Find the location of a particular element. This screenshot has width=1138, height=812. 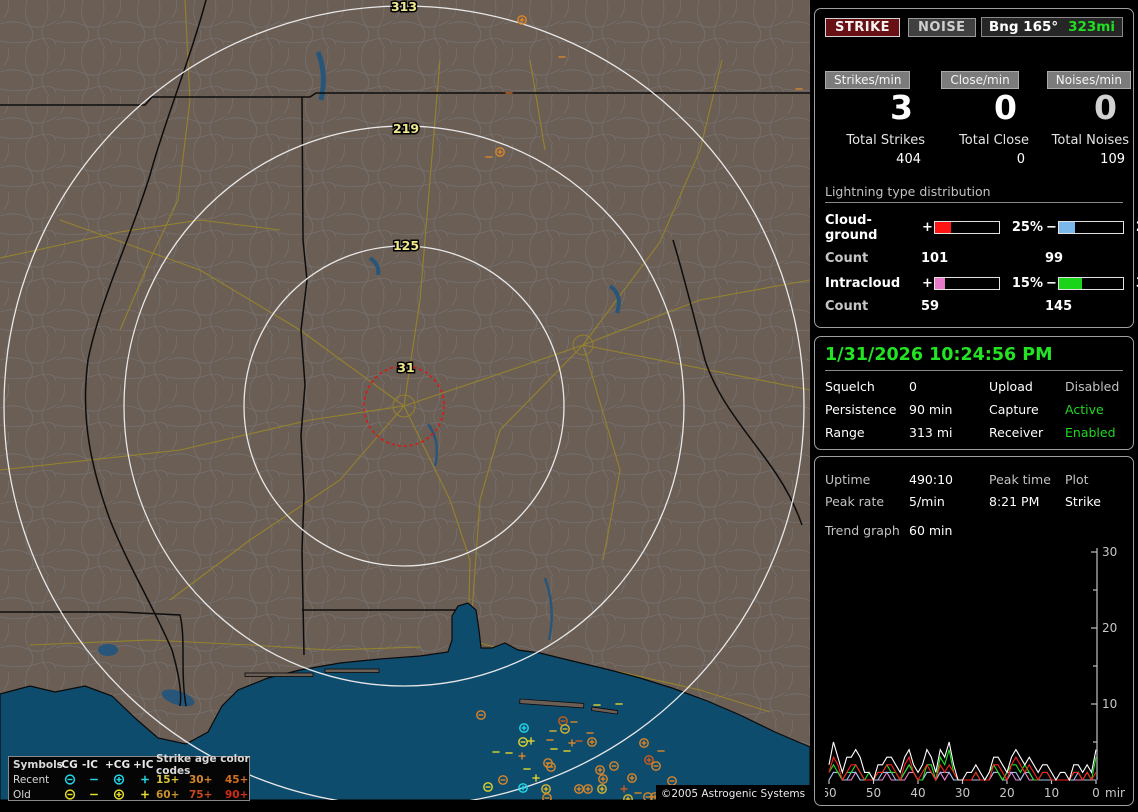

persistence-value: 90 min is located at coordinates (931, 409).